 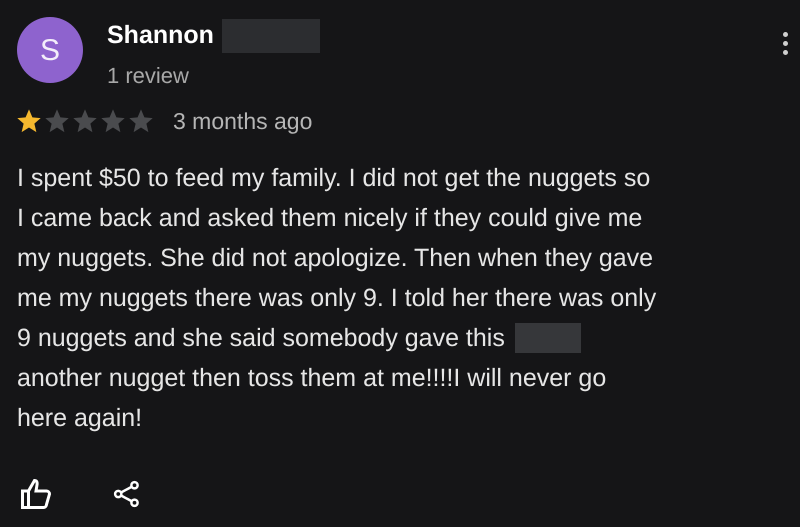 I want to click on review-text-line: I came back and asked them nicely if they could give me, so click(x=329, y=218).